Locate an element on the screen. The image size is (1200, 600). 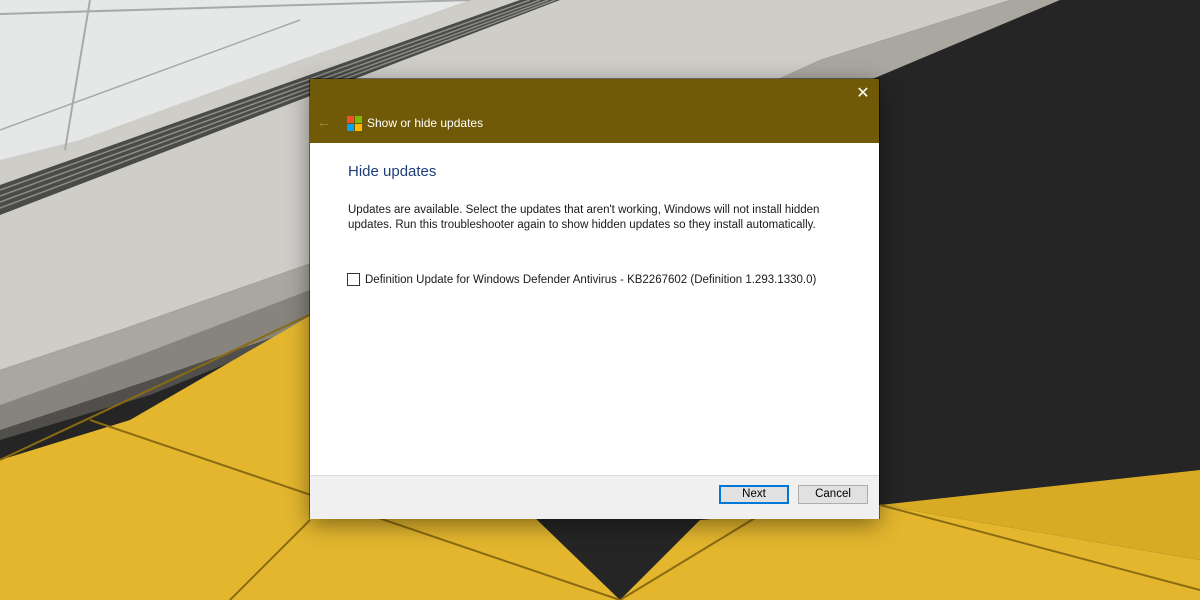
title-bar: ✕ ← Show or hide updates is located at coordinates (594, 111).